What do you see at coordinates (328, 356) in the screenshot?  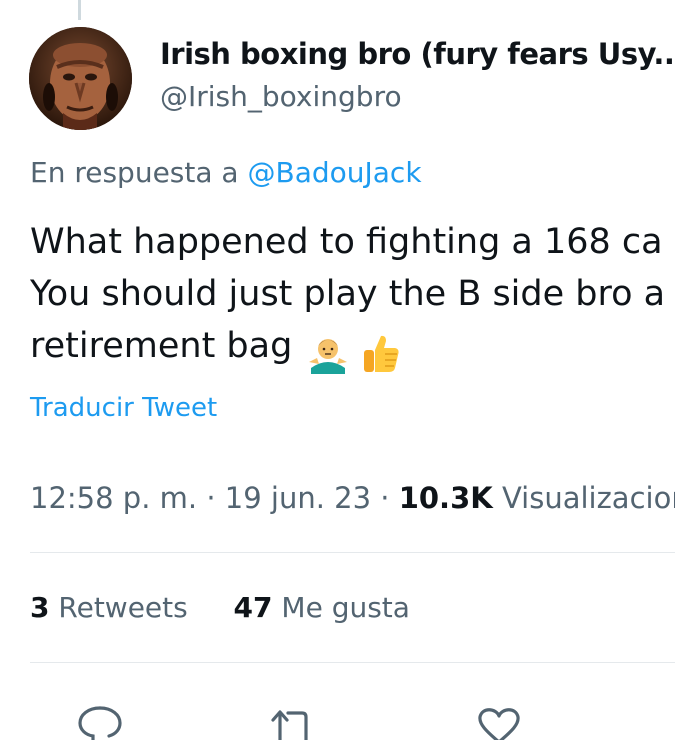 I see `person-shrugging-emoji` at bounding box center [328, 356].